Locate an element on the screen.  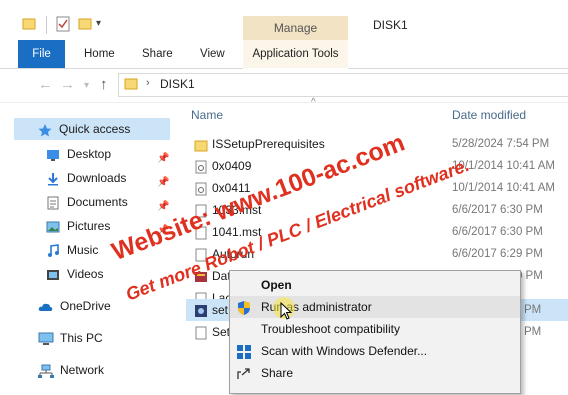
window-title: DISK1 is located at coordinates (390, 25).